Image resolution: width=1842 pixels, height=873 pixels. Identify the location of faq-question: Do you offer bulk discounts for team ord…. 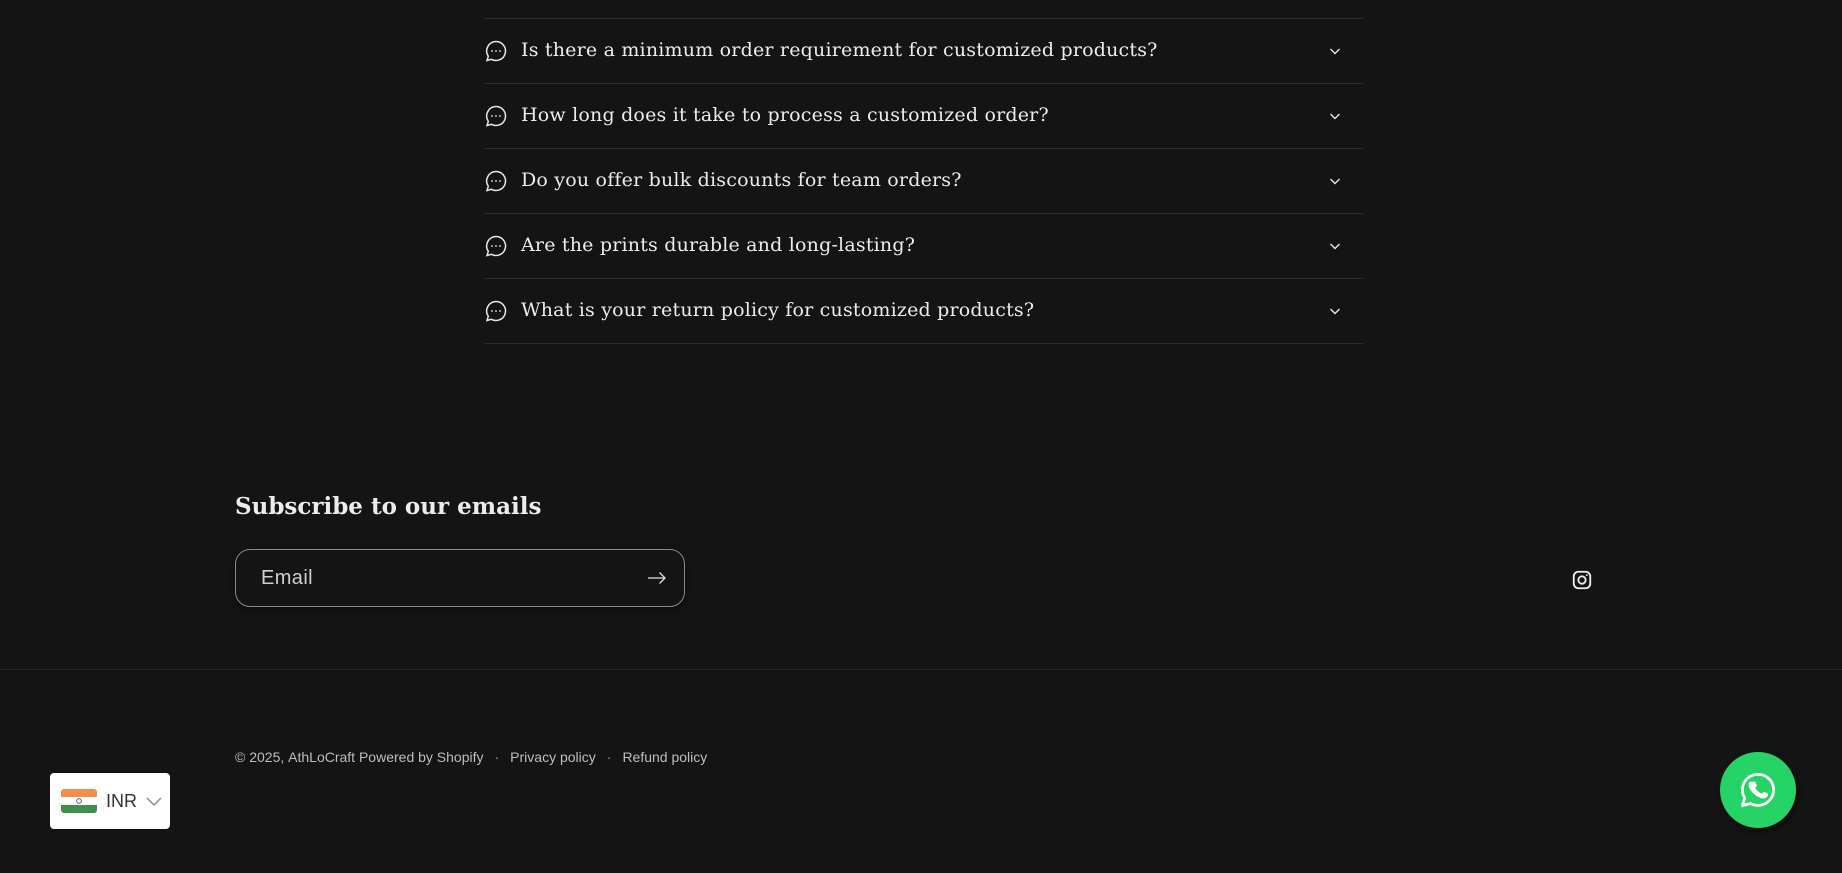
(741, 180).